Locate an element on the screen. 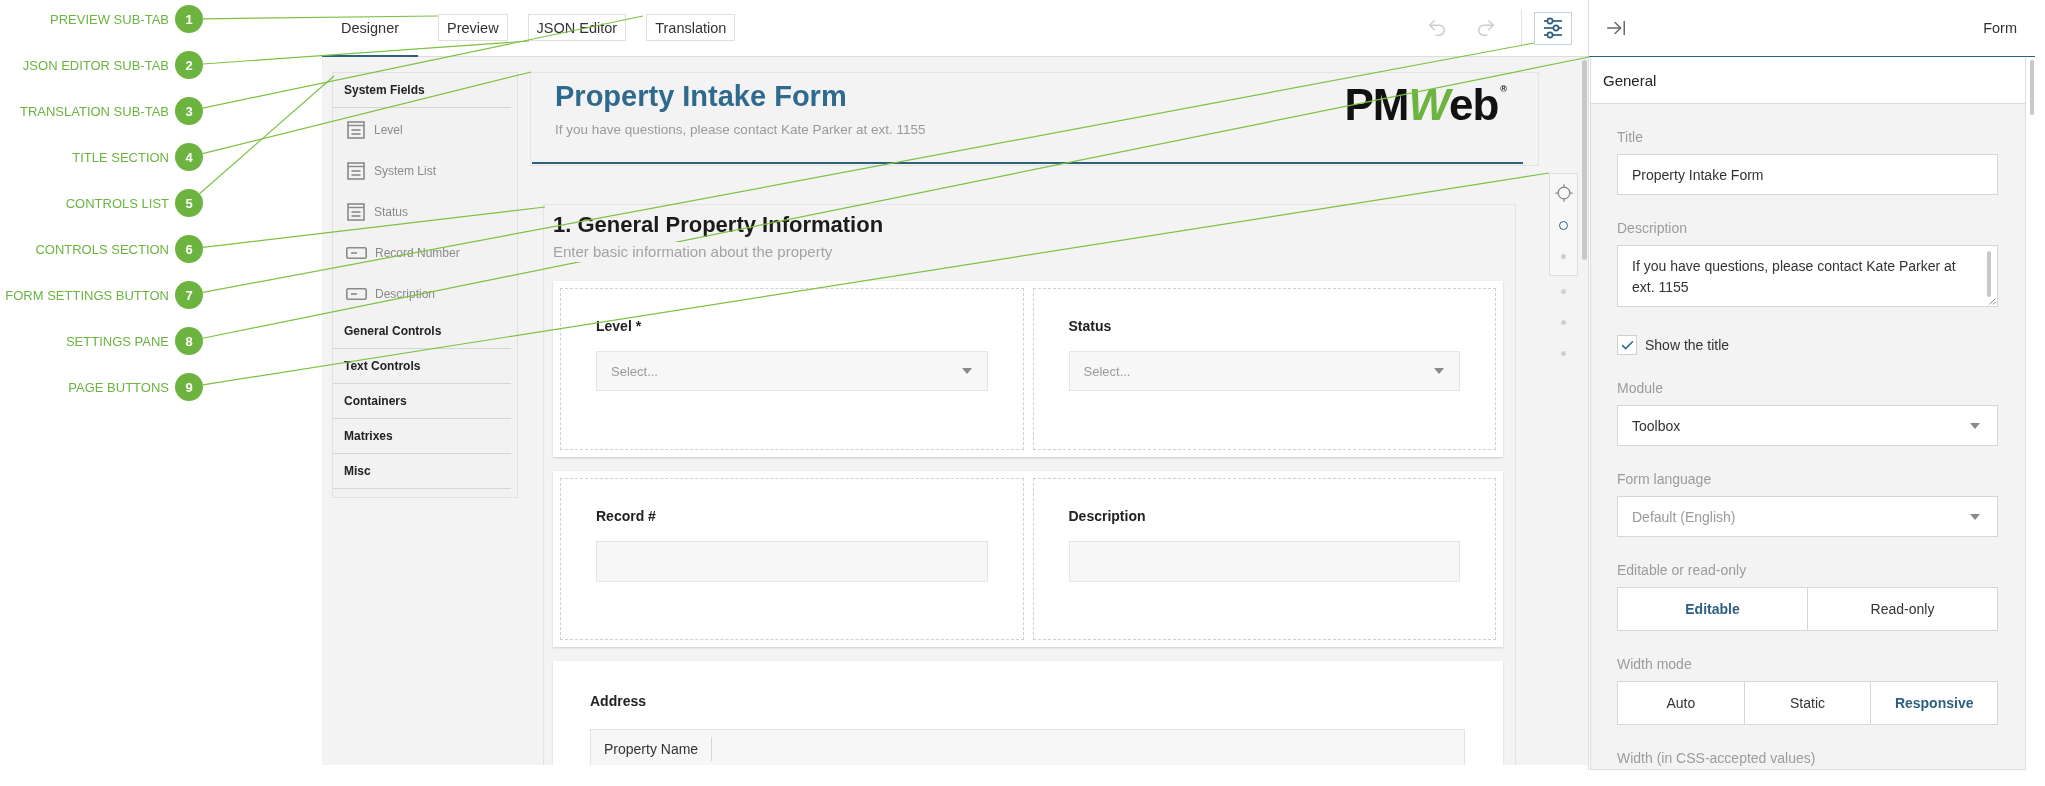 The width and height of the screenshot is (2045, 786). group-header: General Controls is located at coordinates (422, 331).